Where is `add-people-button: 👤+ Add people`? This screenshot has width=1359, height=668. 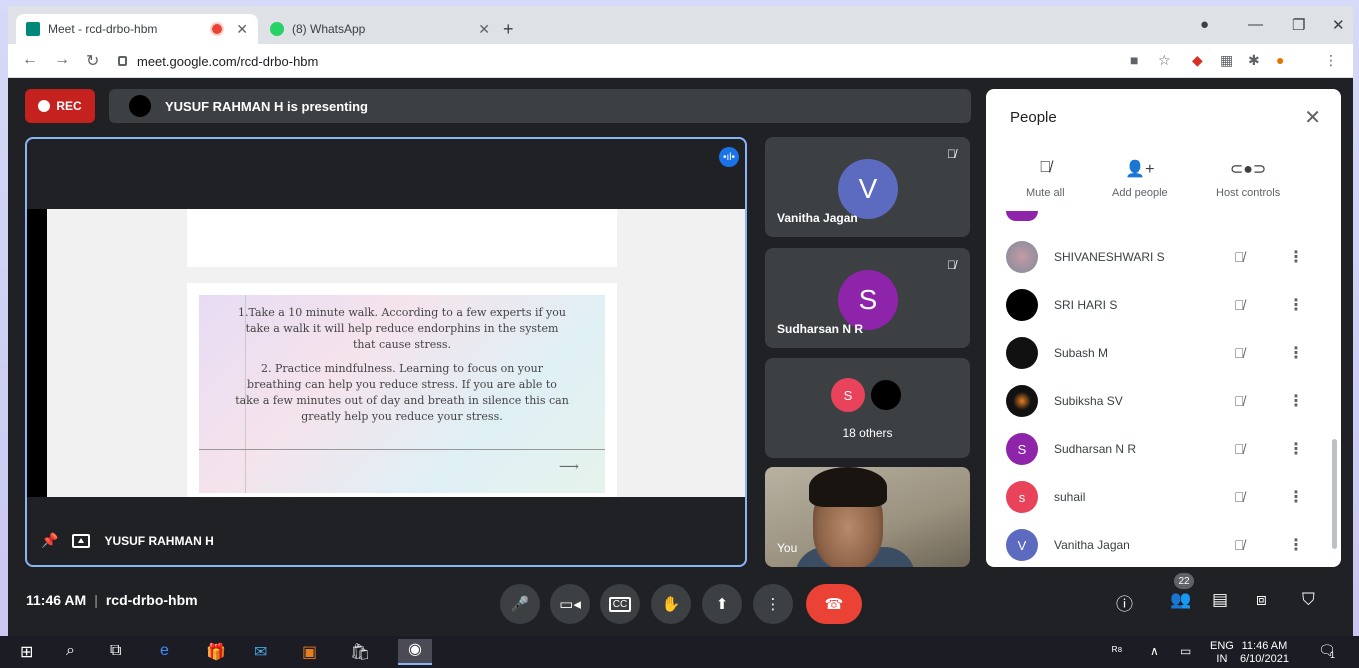 add-people-button: 👤+ Add people is located at coordinates (1140, 179).